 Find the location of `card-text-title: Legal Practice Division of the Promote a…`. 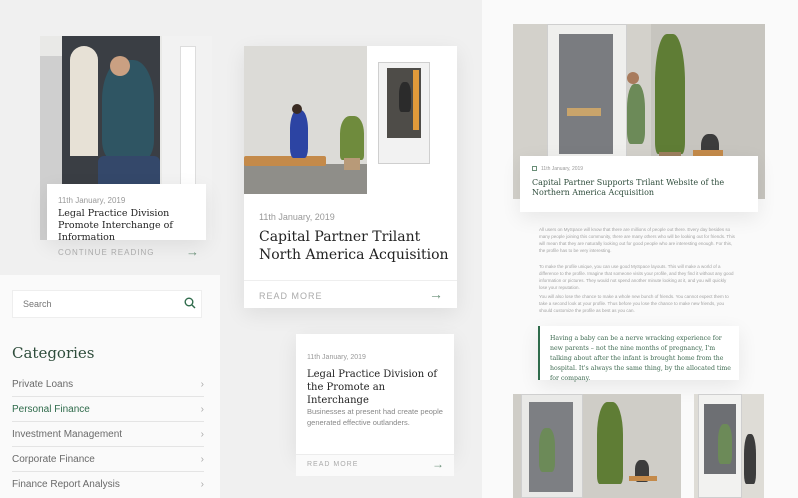

card-text-title: Legal Practice Division of the Promote a… is located at coordinates (378, 387).